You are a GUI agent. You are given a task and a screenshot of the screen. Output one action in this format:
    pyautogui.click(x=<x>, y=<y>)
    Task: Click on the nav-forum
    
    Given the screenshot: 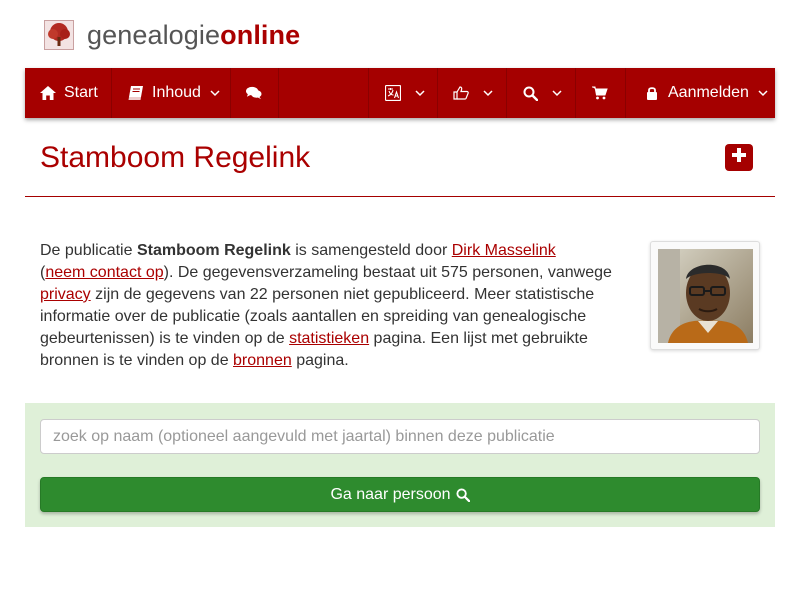 What is the action you would take?
    pyautogui.click(x=255, y=93)
    